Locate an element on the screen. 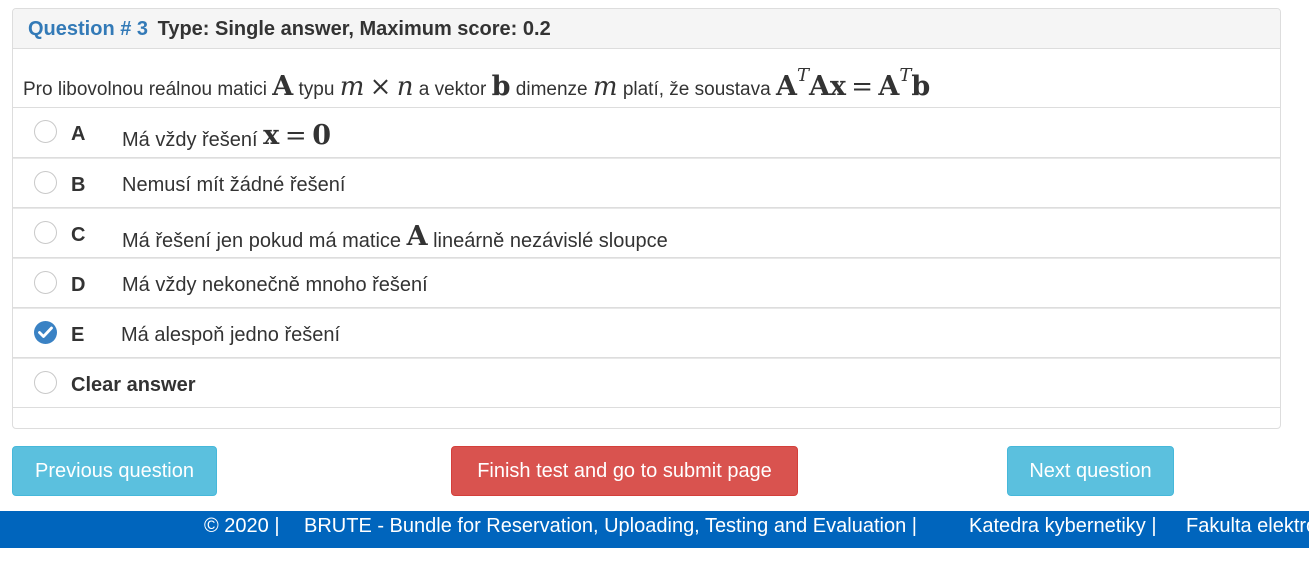 The width and height of the screenshot is (1309, 576). clear-answer-label: Clear answer is located at coordinates (133, 385).